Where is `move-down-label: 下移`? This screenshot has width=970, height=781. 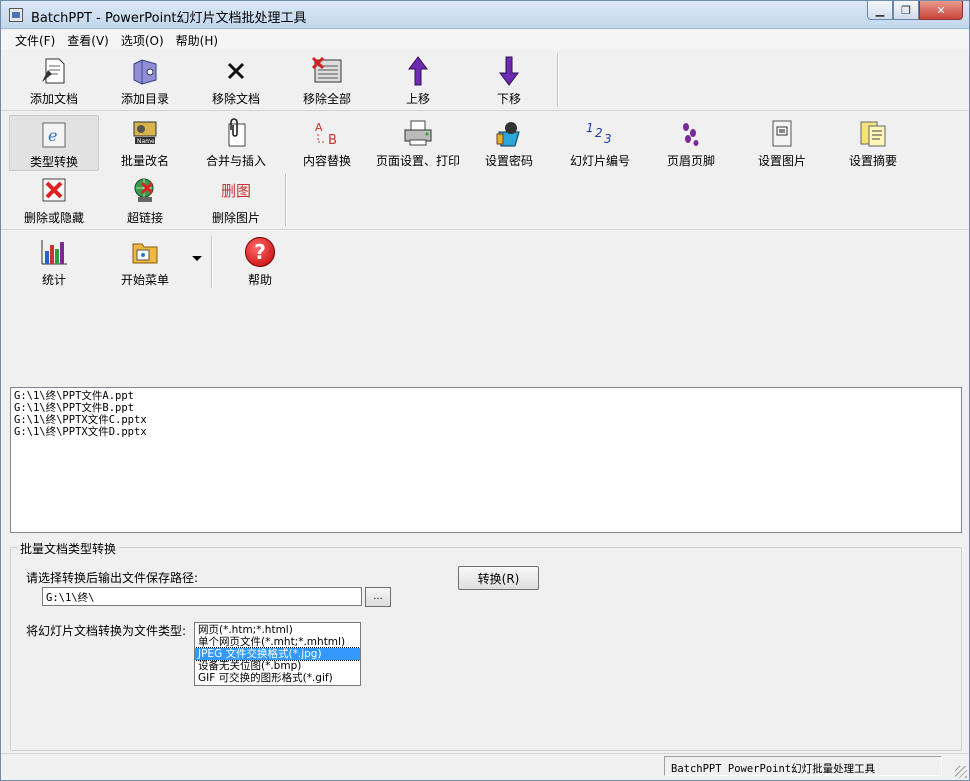 move-down-label: 下移 is located at coordinates (508, 99).